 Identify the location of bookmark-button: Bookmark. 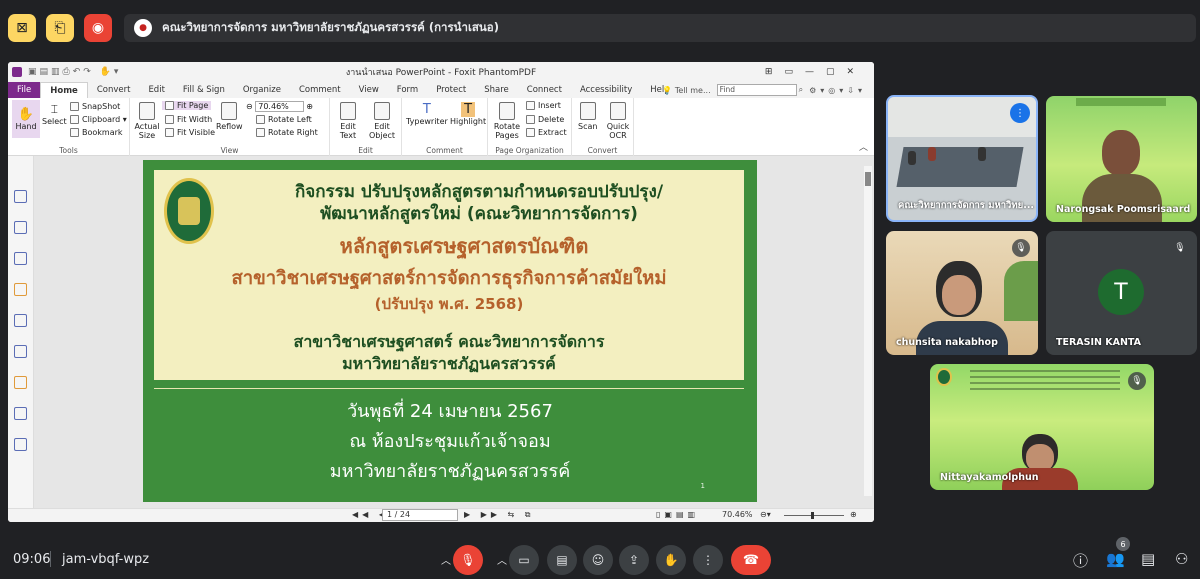
(96, 132).